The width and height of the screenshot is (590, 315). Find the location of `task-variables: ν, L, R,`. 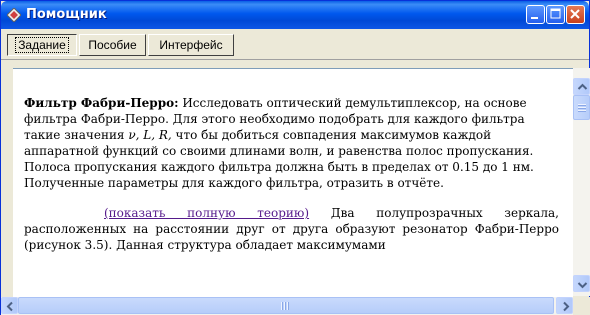

task-variables: ν, L, R, is located at coordinates (150, 135).